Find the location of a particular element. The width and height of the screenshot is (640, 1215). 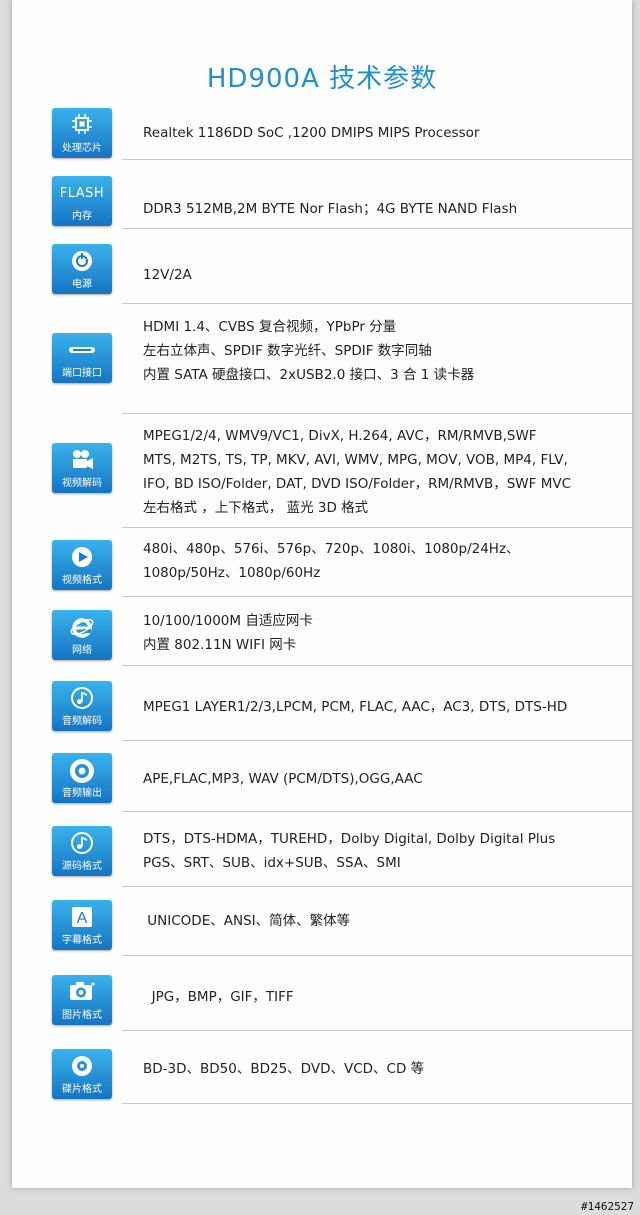

icon-label: 视频解码 is located at coordinates (82, 483).